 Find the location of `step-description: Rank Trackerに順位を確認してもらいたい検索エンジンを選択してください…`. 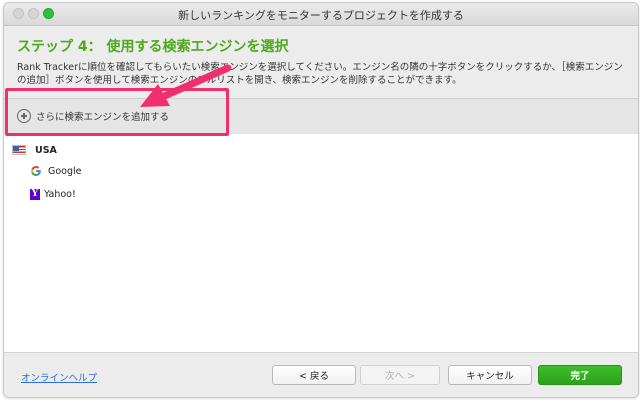

step-description: Rank Trackerに順位を確認してもらいたい検索エンジンを選択してください… is located at coordinates (320, 74).